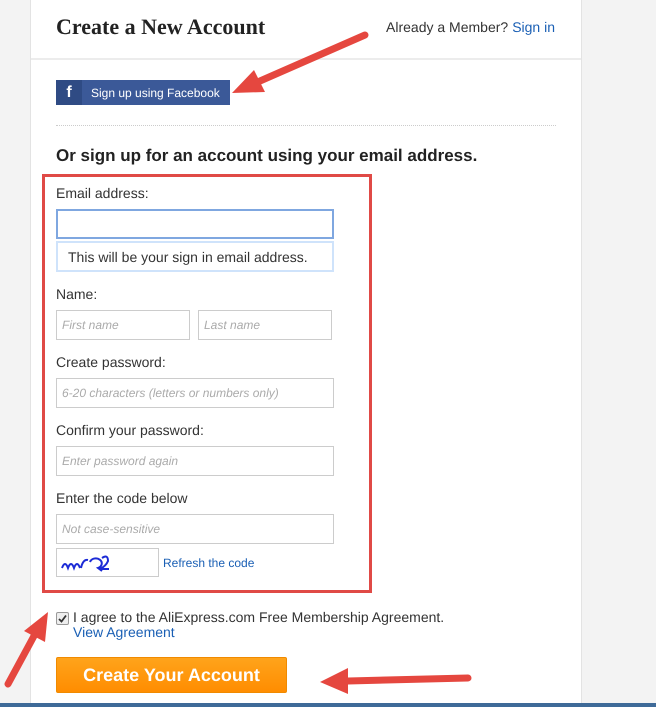  Describe the element at coordinates (208, 563) in the screenshot. I see `refresh-code-link: Refresh the code` at that location.